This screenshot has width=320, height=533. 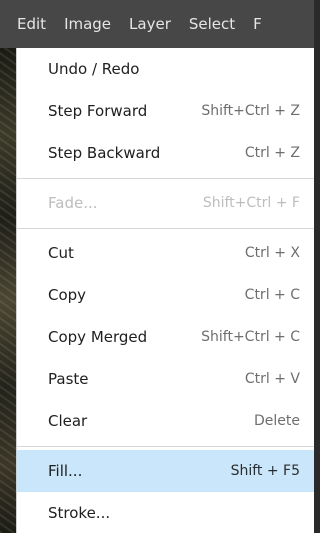 I want to click on menu-item-label: Copy, so click(x=67, y=295).